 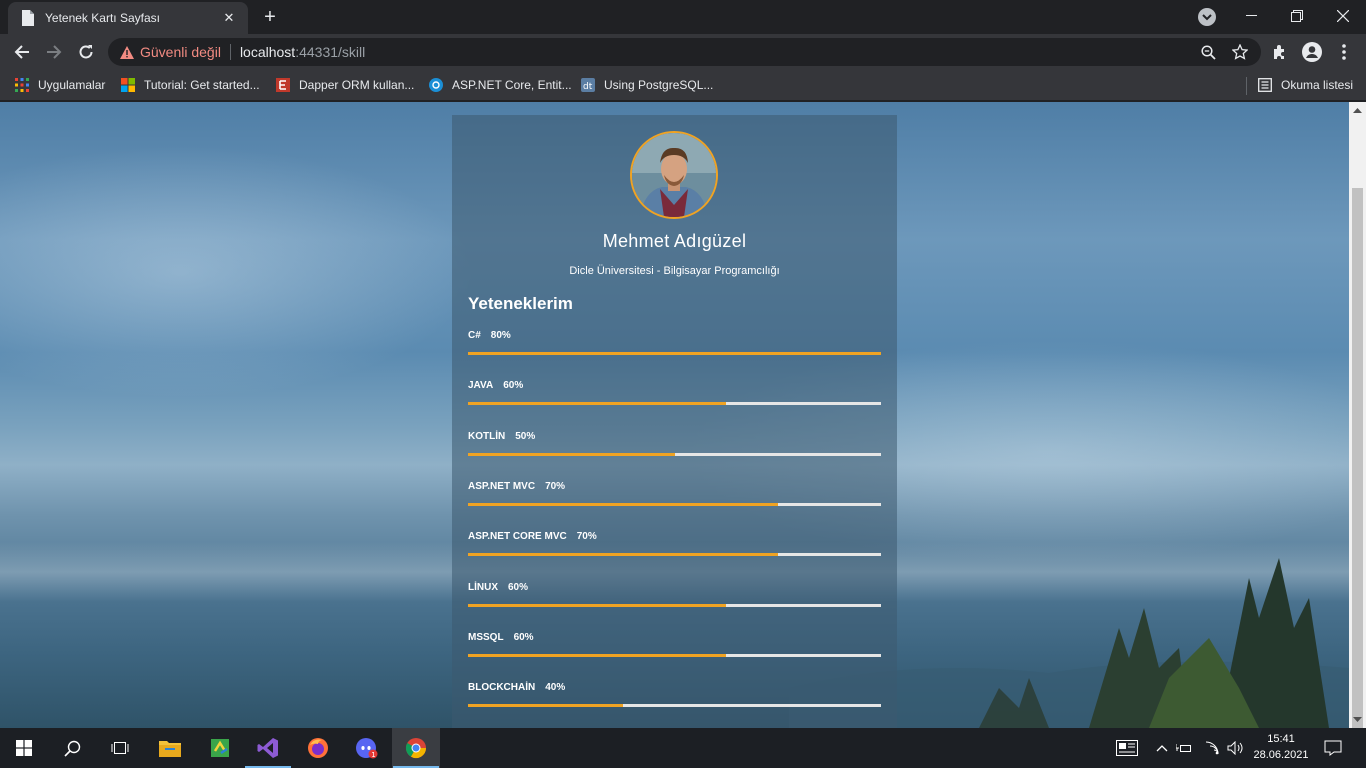 What do you see at coordinates (501, 637) in the screenshot?
I see `skill-label: MSSQL 60%` at bounding box center [501, 637].